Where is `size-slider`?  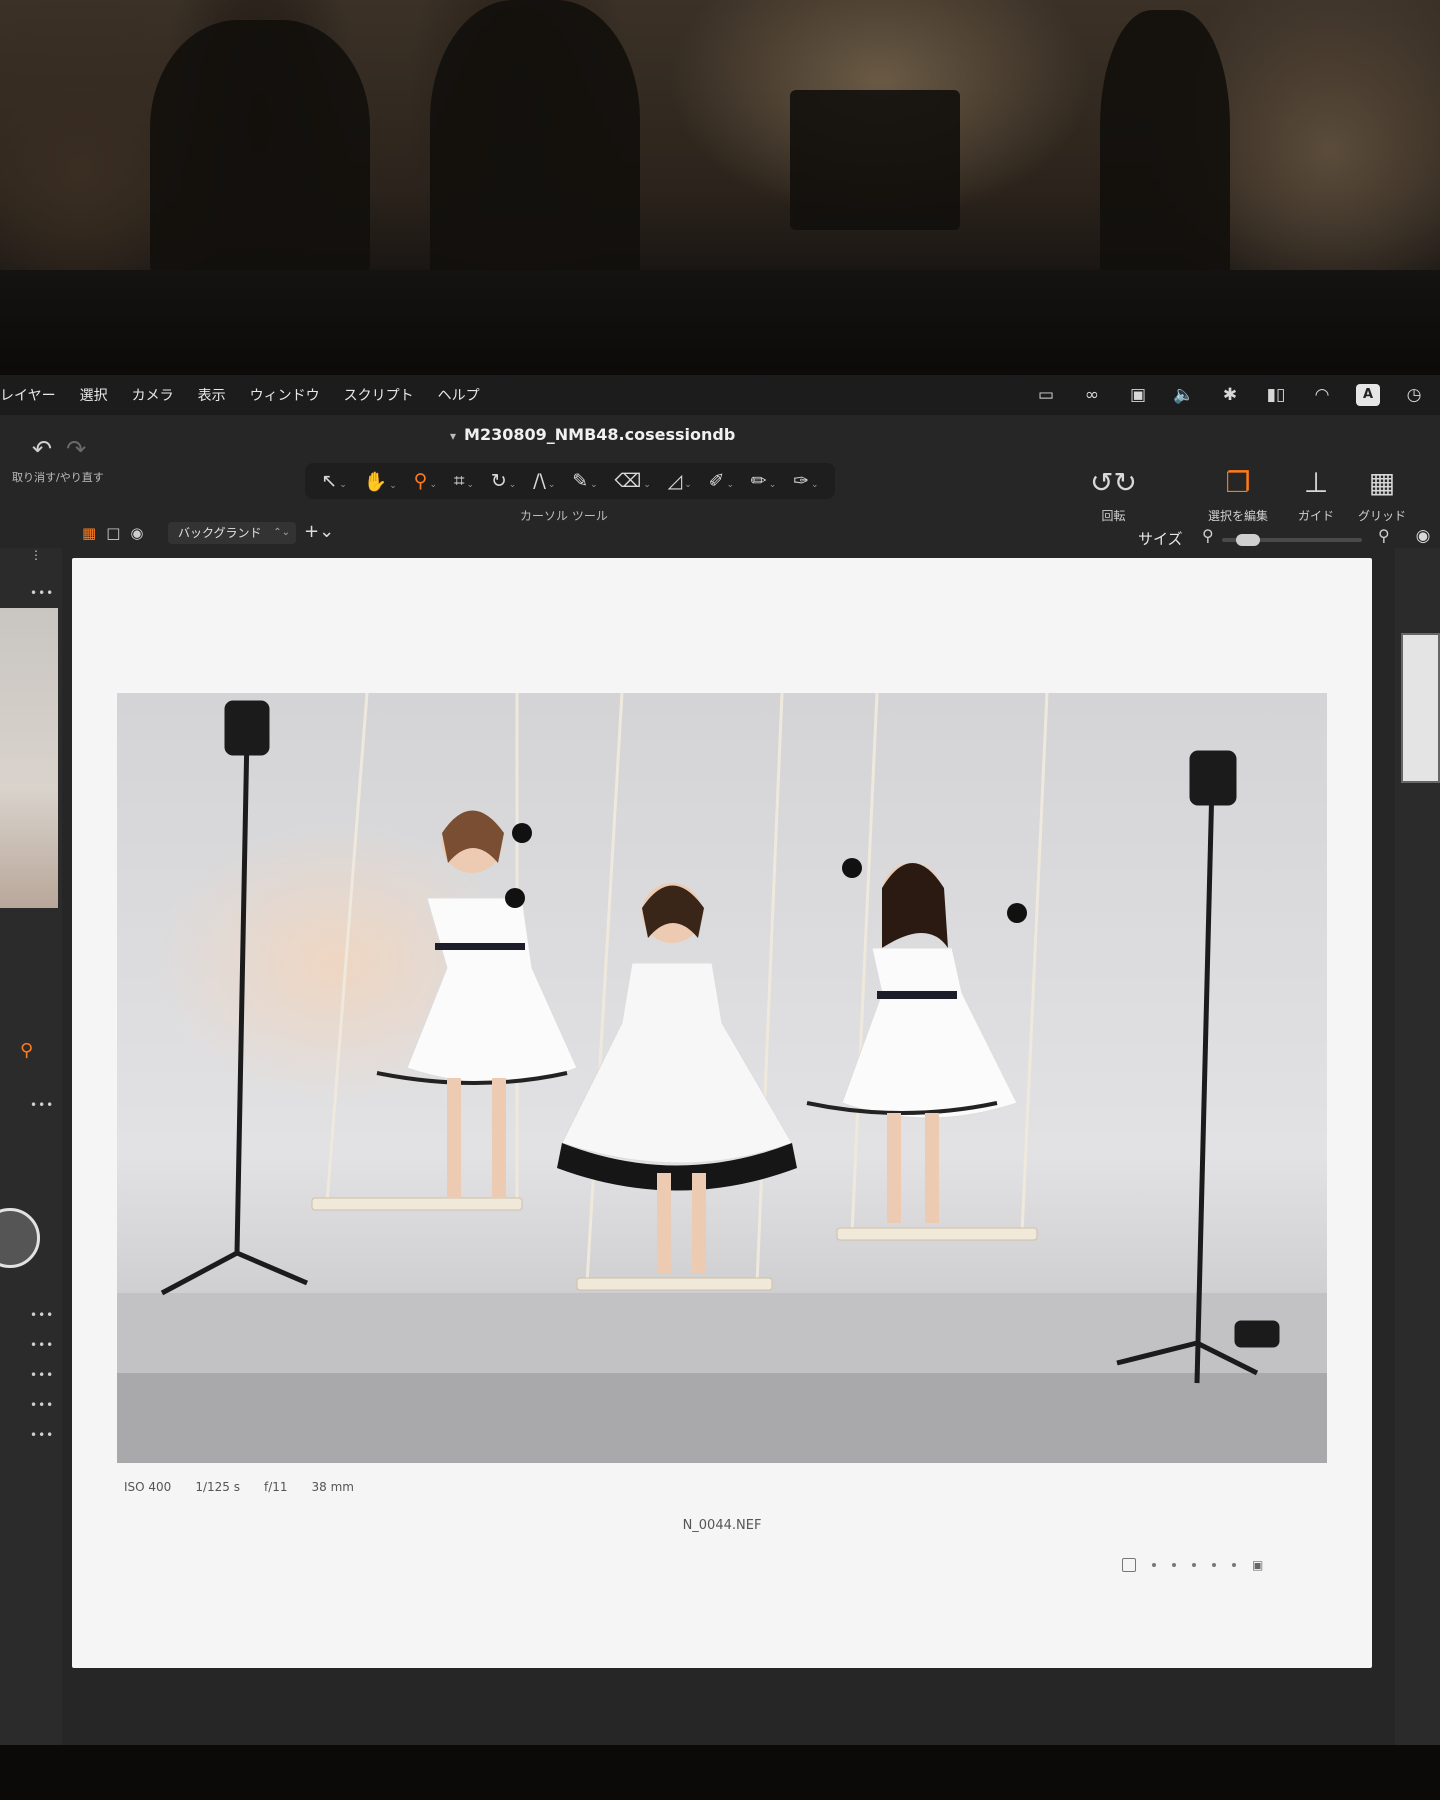
size-slider is located at coordinates (1292, 540).